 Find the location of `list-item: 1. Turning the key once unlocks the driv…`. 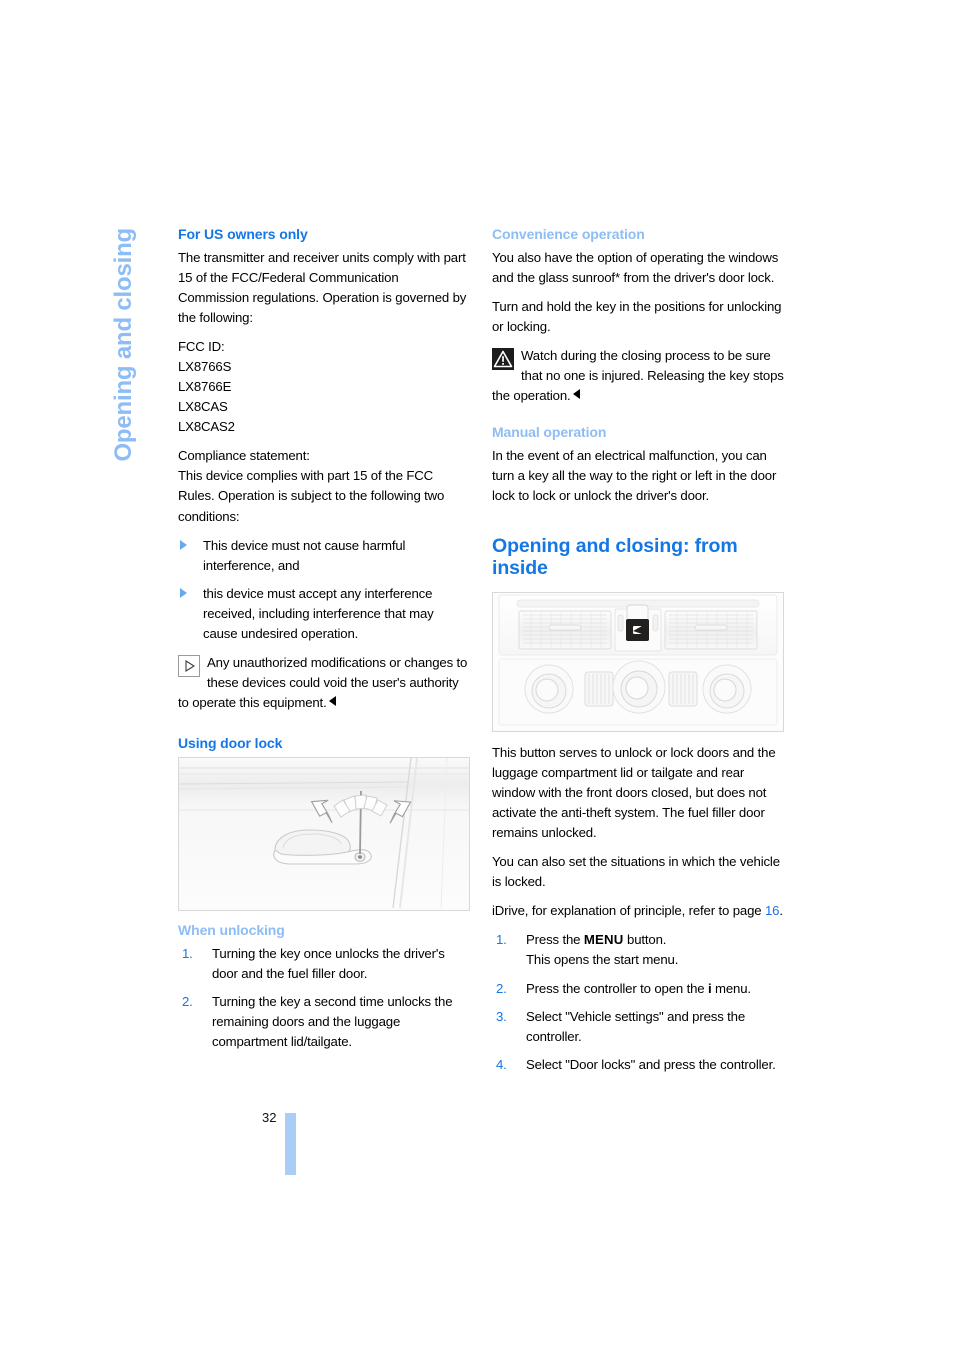

list-item: 1. Turning the key once unlocks the driv… is located at coordinates (324, 964).